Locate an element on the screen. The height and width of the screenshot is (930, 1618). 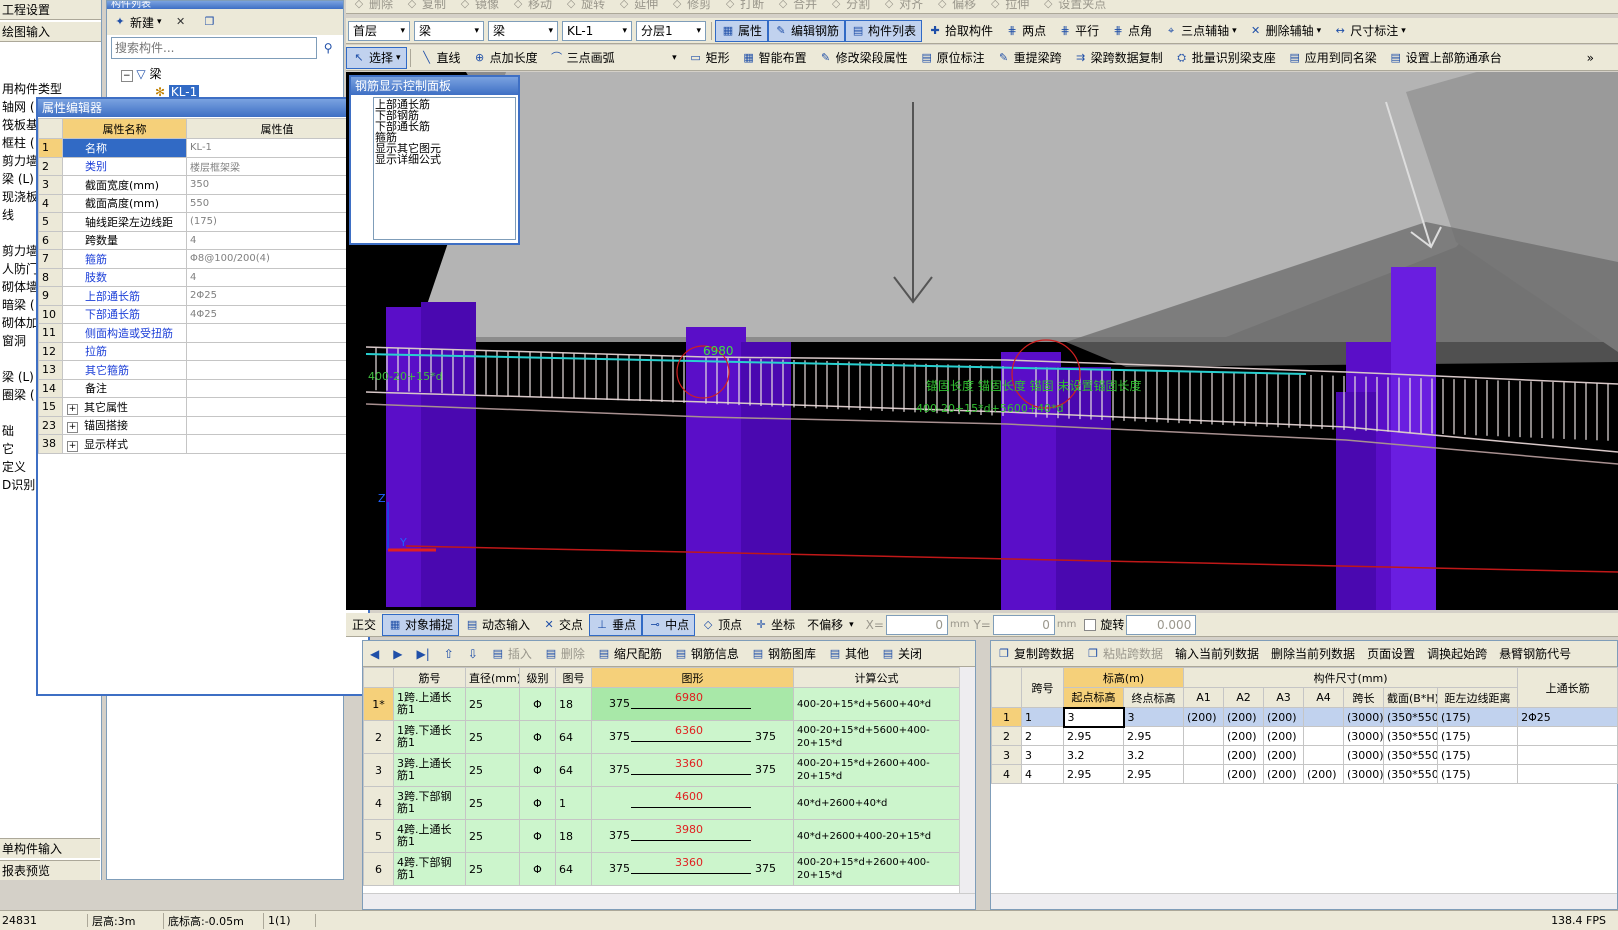
edit-tool-button: ◇ 合并 is located at coordinates (796, 6).